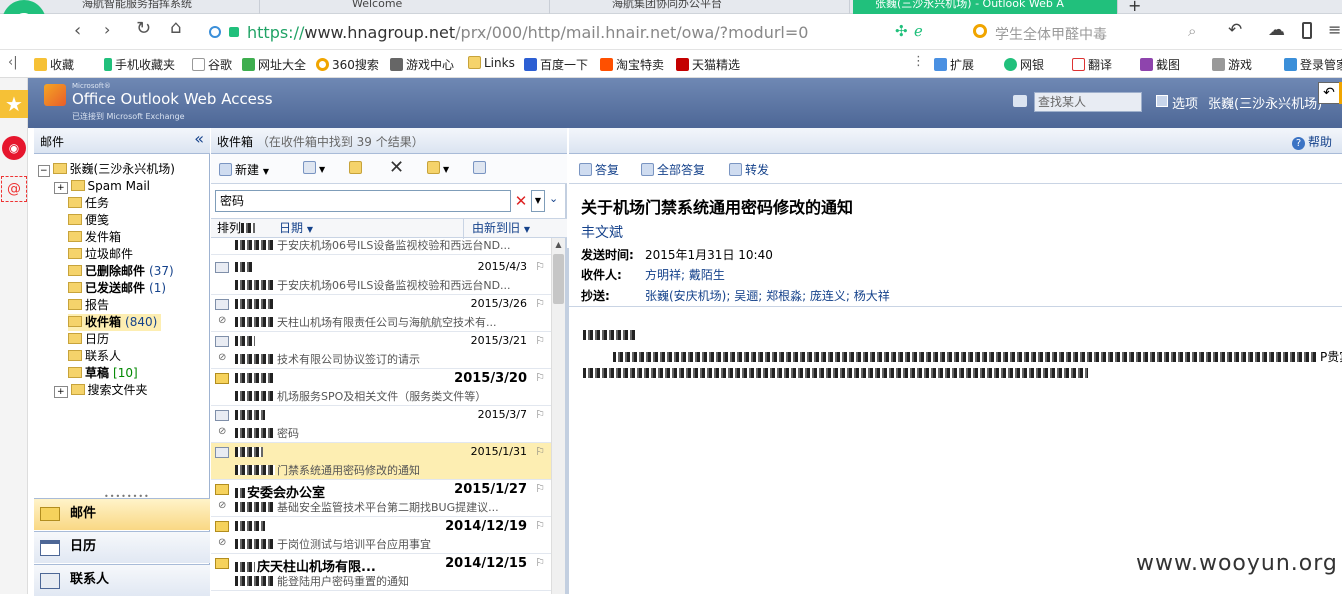 This screenshot has height=596, width=1342. What do you see at coordinates (1329, 93) in the screenshot?
I see `page-undo-icon: ↶` at bounding box center [1329, 93].